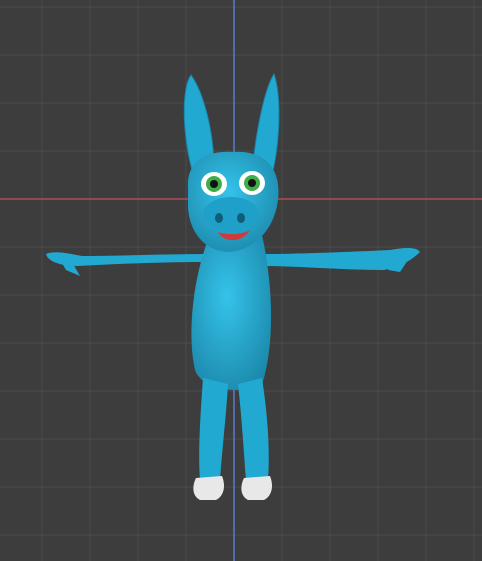 The width and height of the screenshot is (482, 561). Describe the element at coordinates (231, 312) in the screenshot. I see `torso` at that location.